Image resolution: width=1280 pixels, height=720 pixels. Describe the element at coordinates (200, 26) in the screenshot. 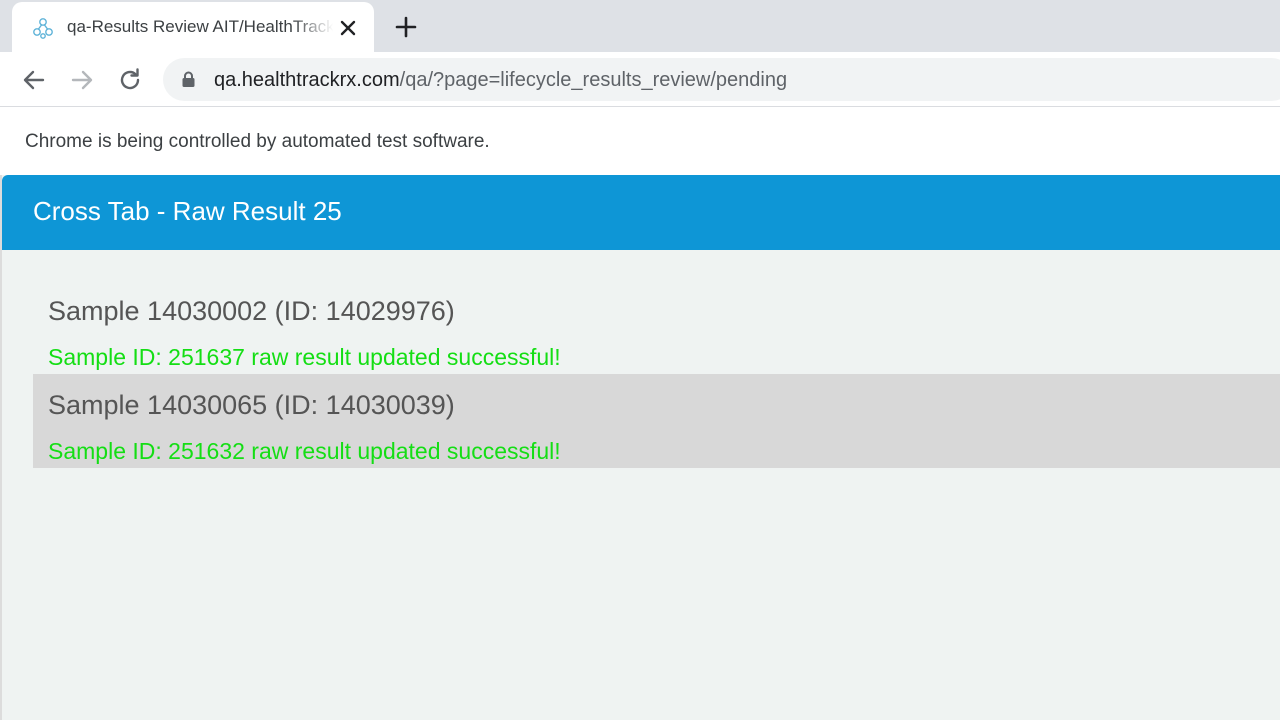

I see `tab-title: qa-Results Review AIT/HealthTrackRx` at that location.